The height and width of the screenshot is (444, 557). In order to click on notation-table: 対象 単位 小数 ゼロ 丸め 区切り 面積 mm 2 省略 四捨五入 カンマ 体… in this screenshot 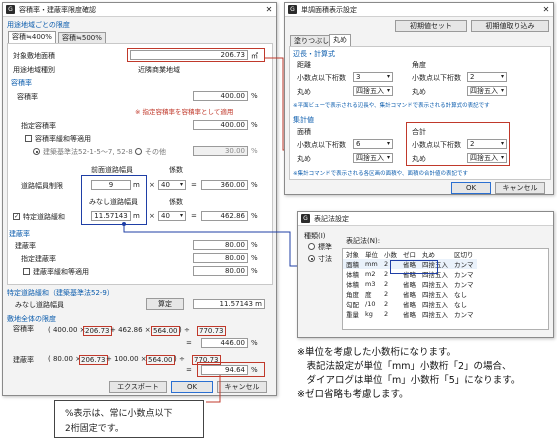, I will do `click(445, 289)`.